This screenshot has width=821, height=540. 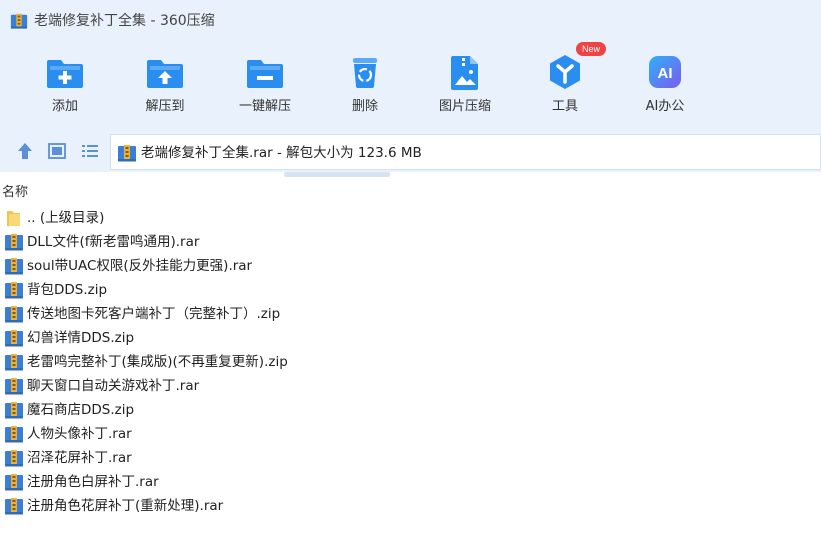 What do you see at coordinates (410, 434) in the screenshot?
I see `list-item: 人物头像补丁.rar` at bounding box center [410, 434].